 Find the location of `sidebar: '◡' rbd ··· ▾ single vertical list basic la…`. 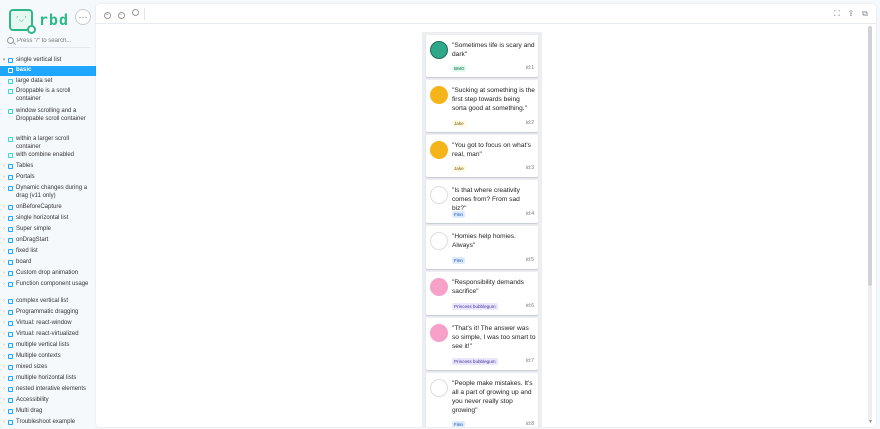

sidebar: '◡' rbd ··· ▾ single vertical list basic la… is located at coordinates (48, 214).